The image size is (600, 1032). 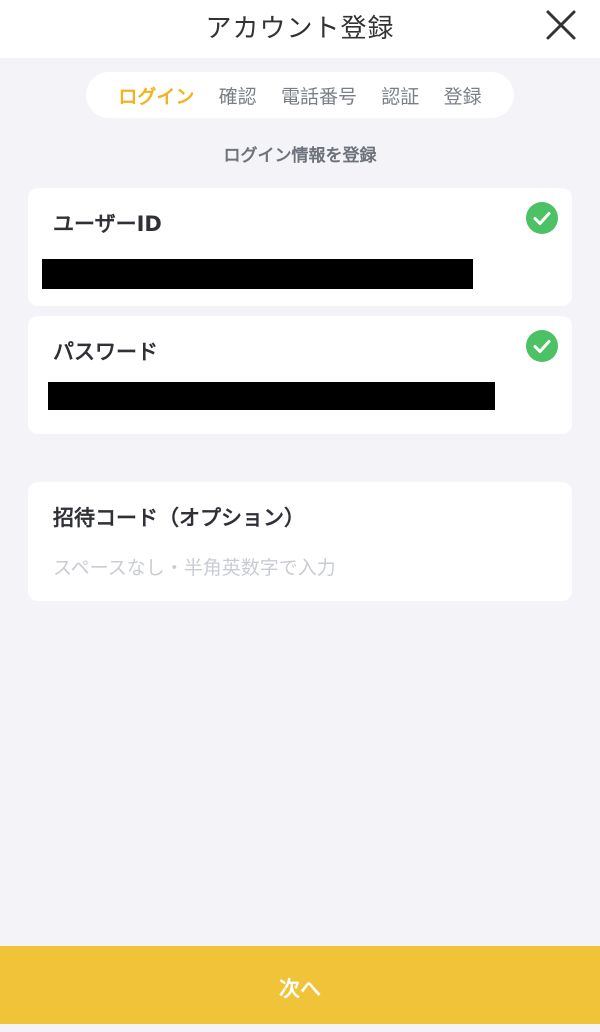 I want to click on step-confirm: 確認, so click(x=237, y=96).